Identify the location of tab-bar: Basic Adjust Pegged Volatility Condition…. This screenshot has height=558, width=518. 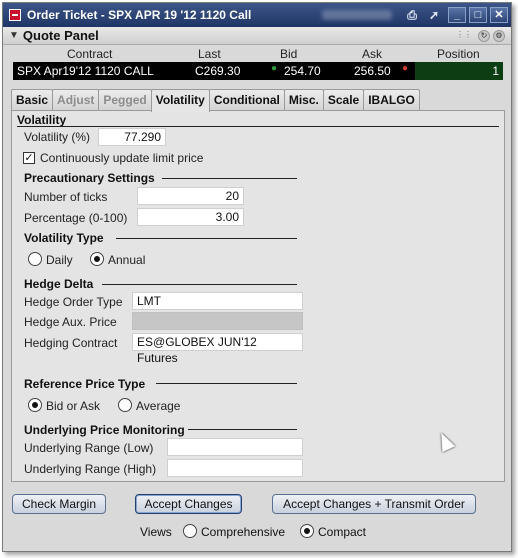
(215, 100).